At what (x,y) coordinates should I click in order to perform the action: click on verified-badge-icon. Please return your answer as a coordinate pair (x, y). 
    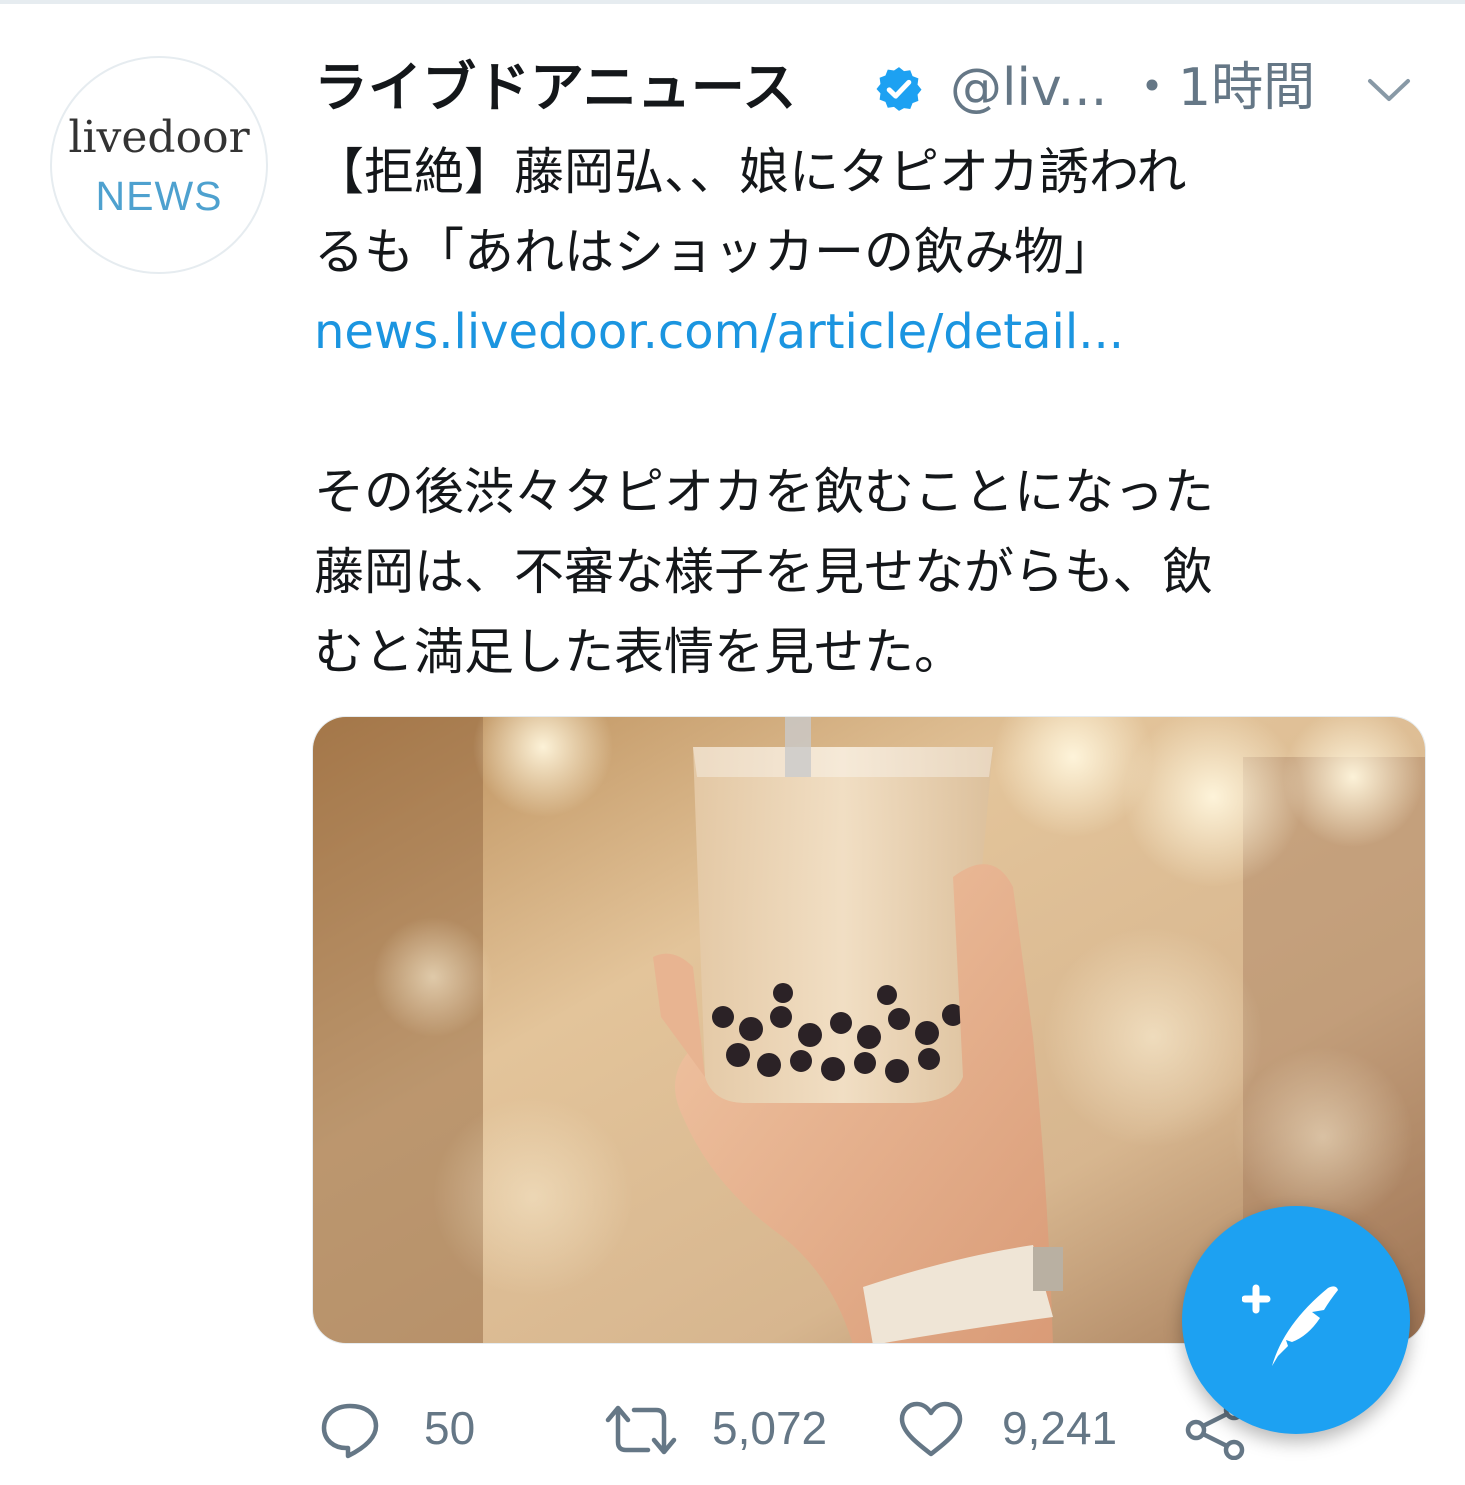
    Looking at the image, I should click on (899, 89).